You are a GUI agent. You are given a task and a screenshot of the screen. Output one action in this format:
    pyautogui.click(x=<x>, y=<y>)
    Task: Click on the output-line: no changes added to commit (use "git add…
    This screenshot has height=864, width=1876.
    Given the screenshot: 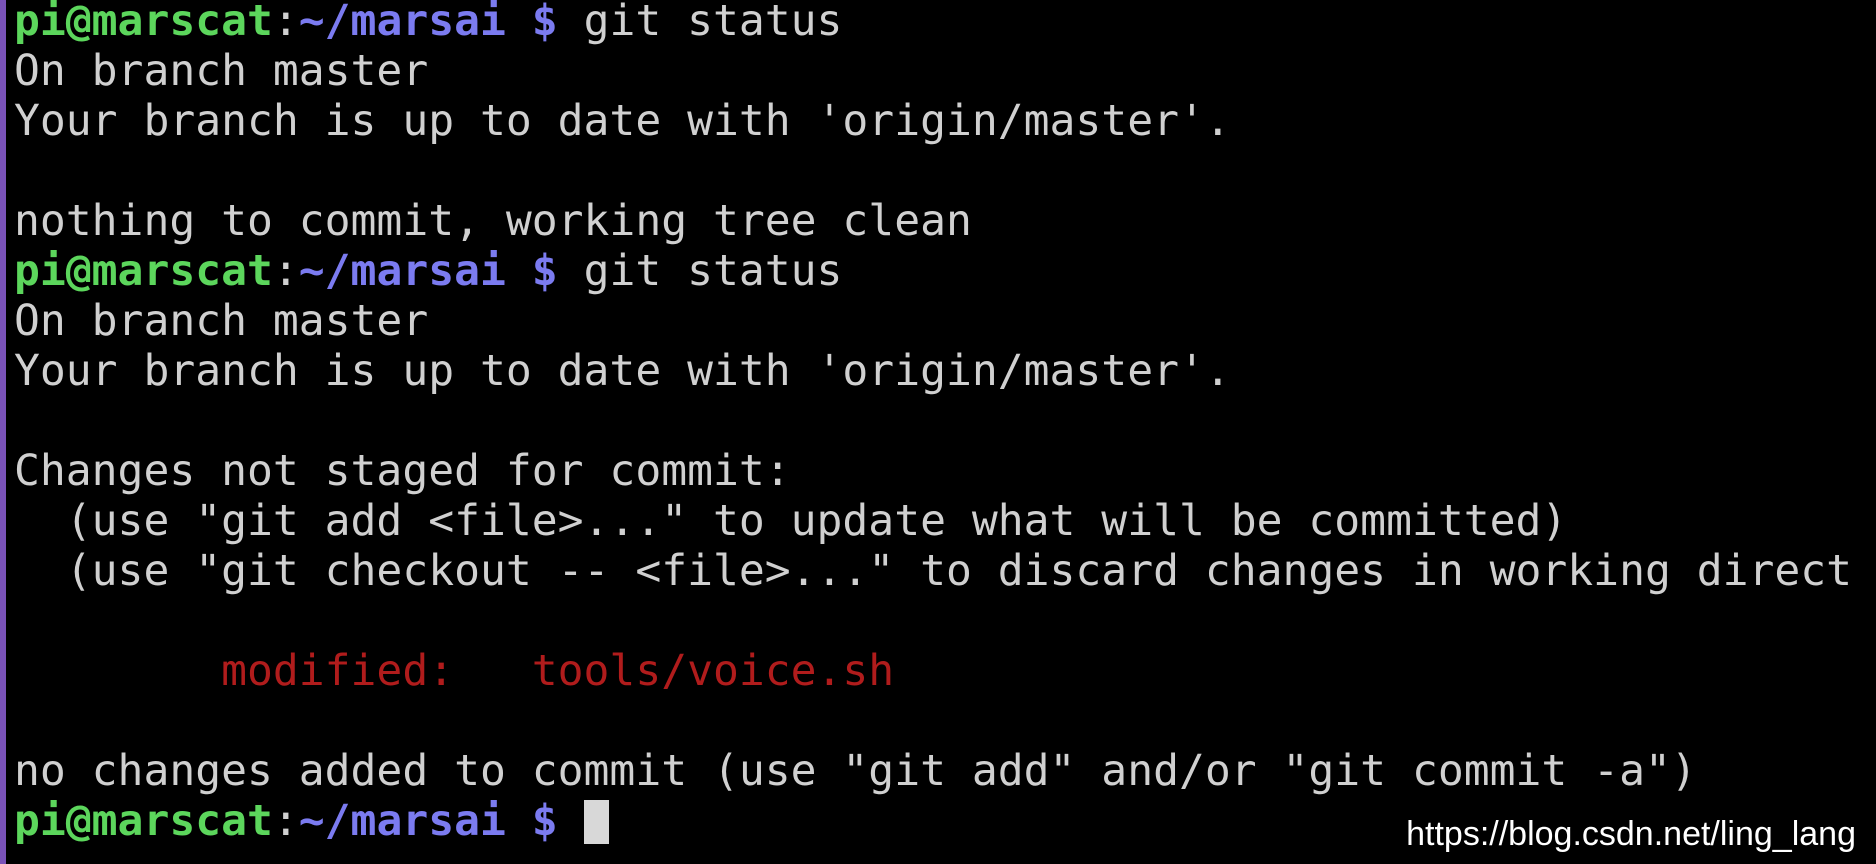 What is the action you would take?
    pyautogui.click(x=855, y=773)
    